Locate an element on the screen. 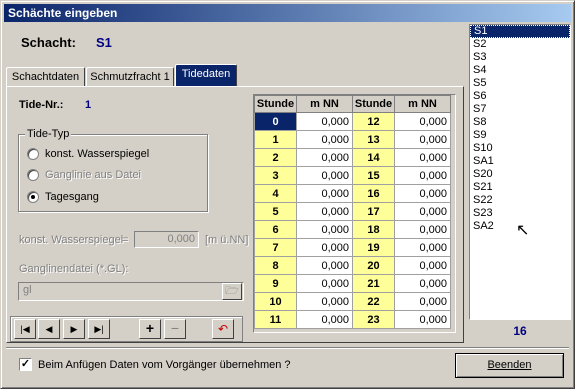 The width and height of the screenshot is (575, 389). hour-cell: 14 is located at coordinates (373, 157).